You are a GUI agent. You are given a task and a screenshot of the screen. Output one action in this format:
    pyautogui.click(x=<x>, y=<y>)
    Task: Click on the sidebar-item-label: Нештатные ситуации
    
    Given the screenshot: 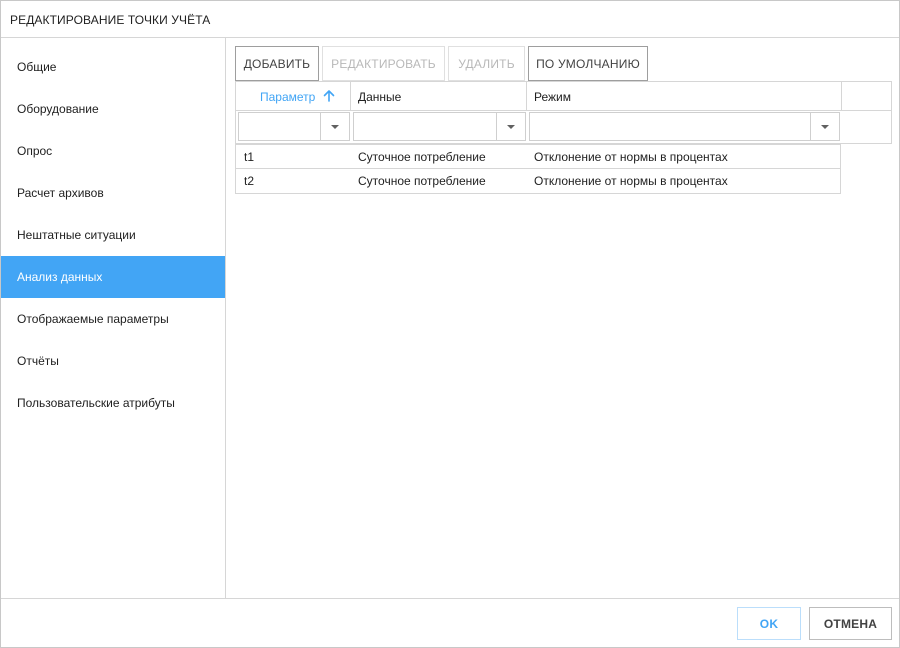 What is the action you would take?
    pyautogui.click(x=76, y=235)
    